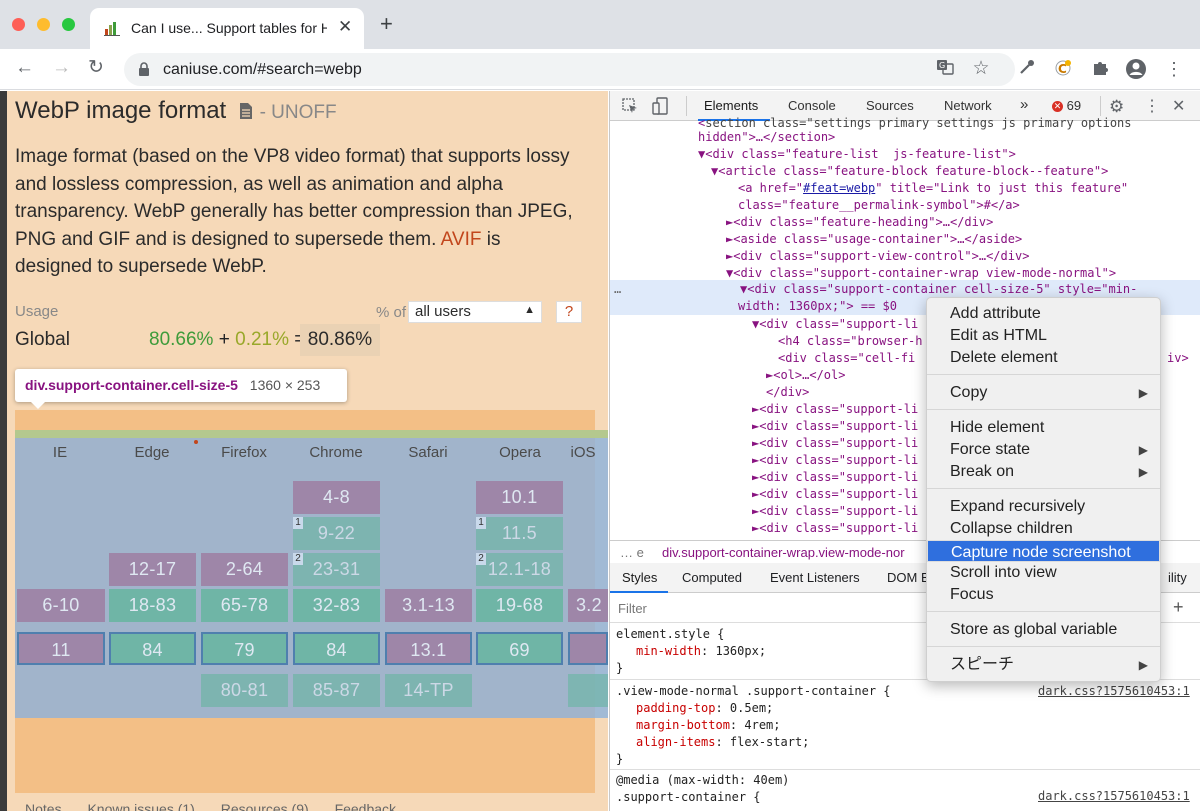 The image size is (1200, 811). What do you see at coordinates (1043, 428) in the screenshot?
I see `menu-item-hide-element: Hide element` at bounding box center [1043, 428].